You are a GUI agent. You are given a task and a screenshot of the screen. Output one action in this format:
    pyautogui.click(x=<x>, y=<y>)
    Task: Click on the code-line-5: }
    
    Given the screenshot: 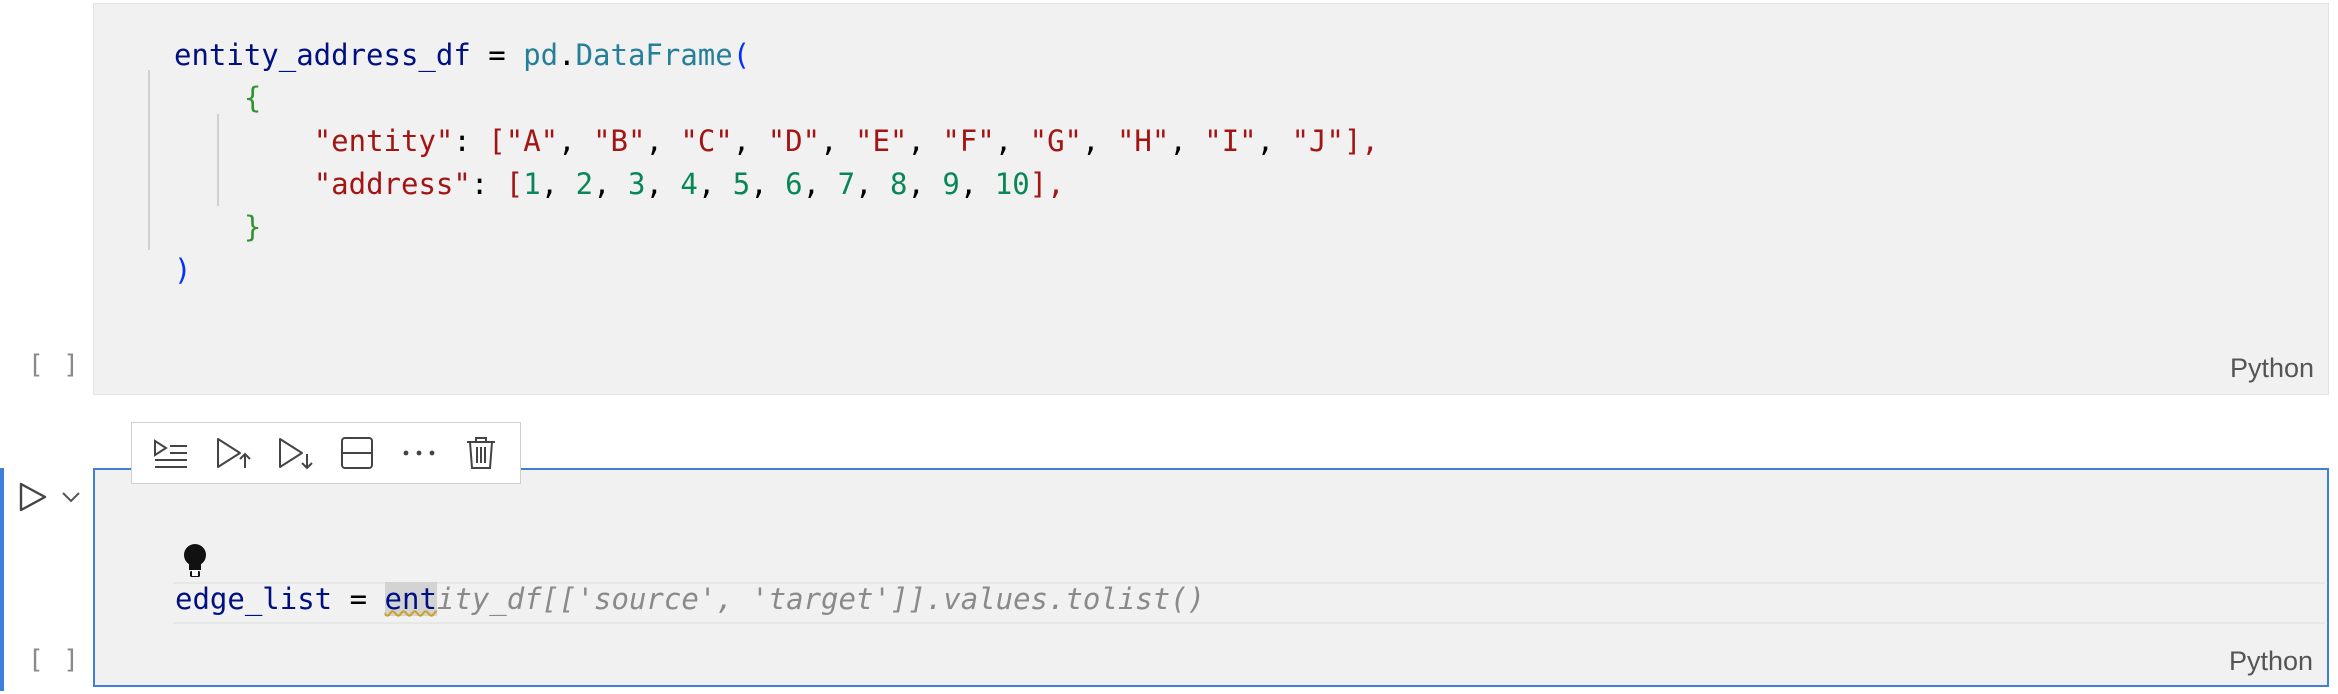 What is the action you would take?
    pyautogui.click(x=217, y=227)
    